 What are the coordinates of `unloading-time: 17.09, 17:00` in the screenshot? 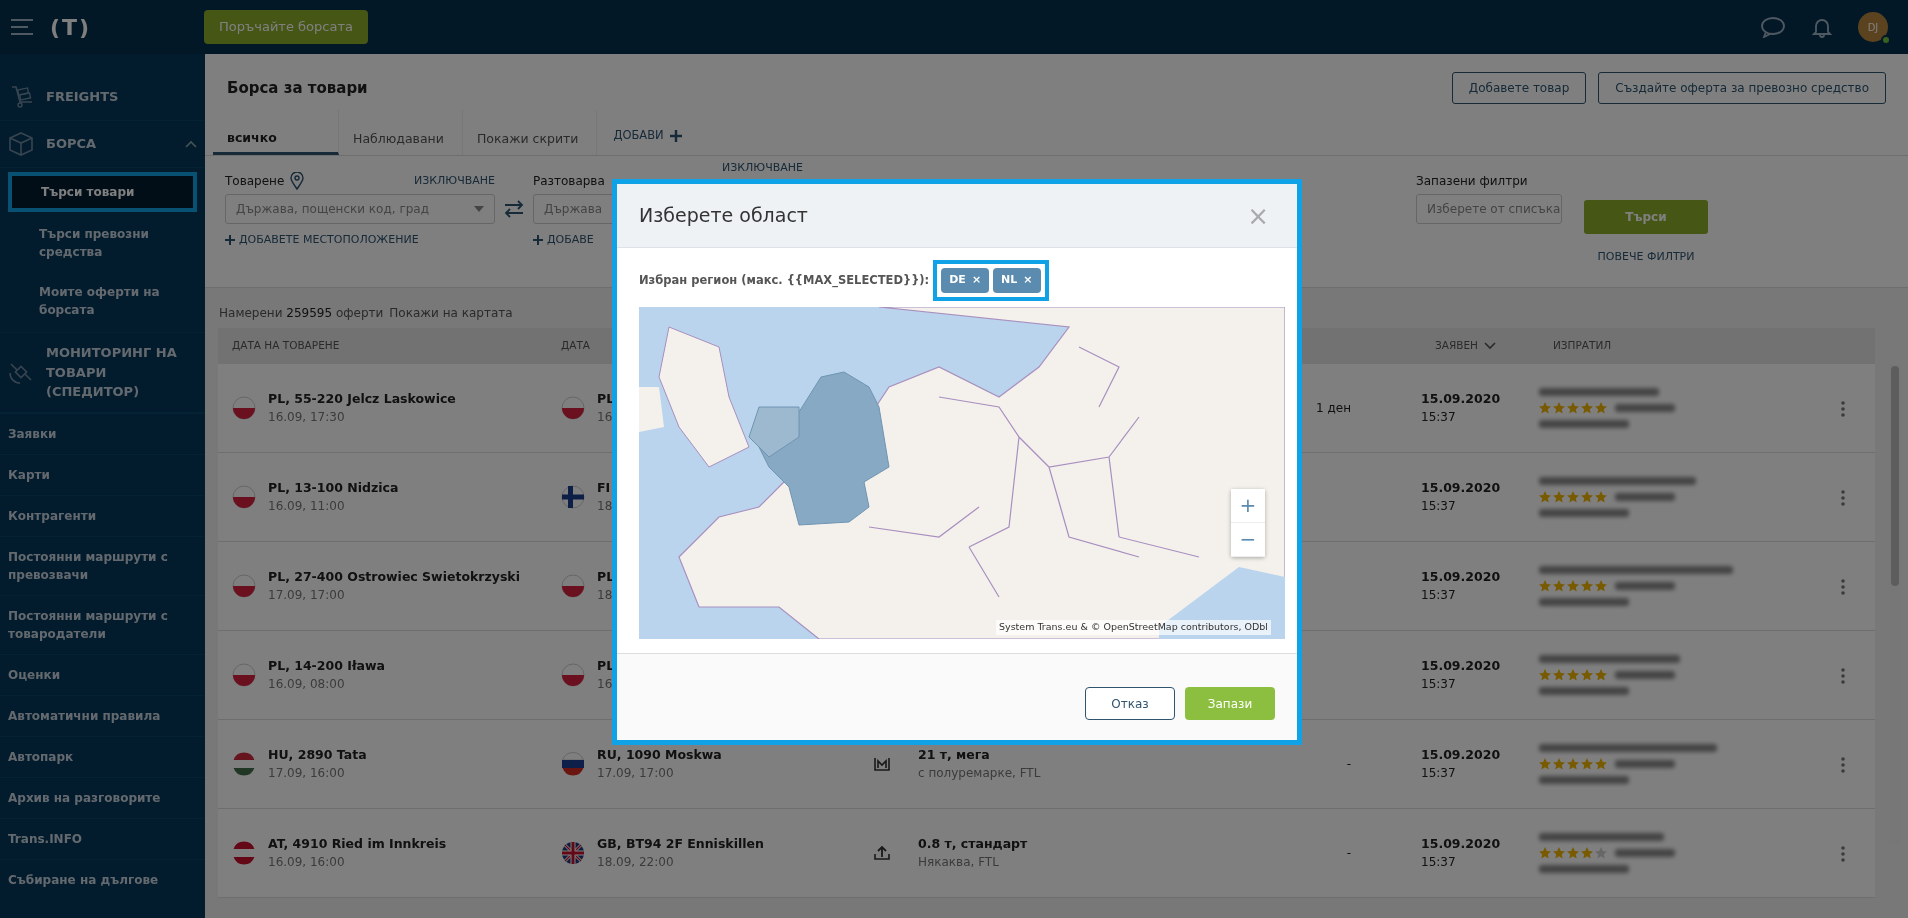 It's located at (636, 774).